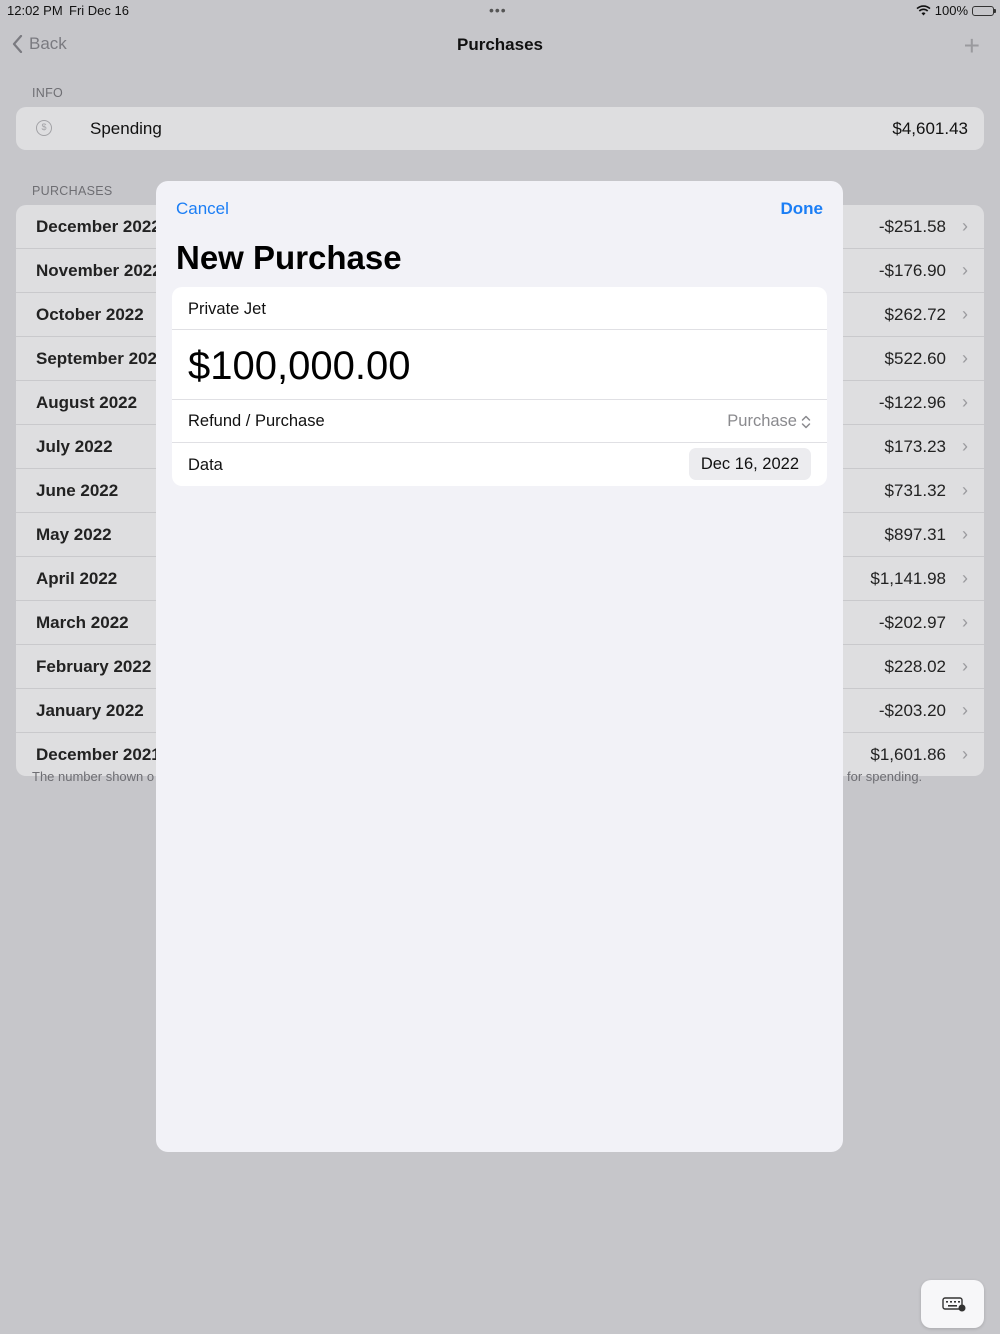  I want to click on spending-label: Spending, so click(126, 128).